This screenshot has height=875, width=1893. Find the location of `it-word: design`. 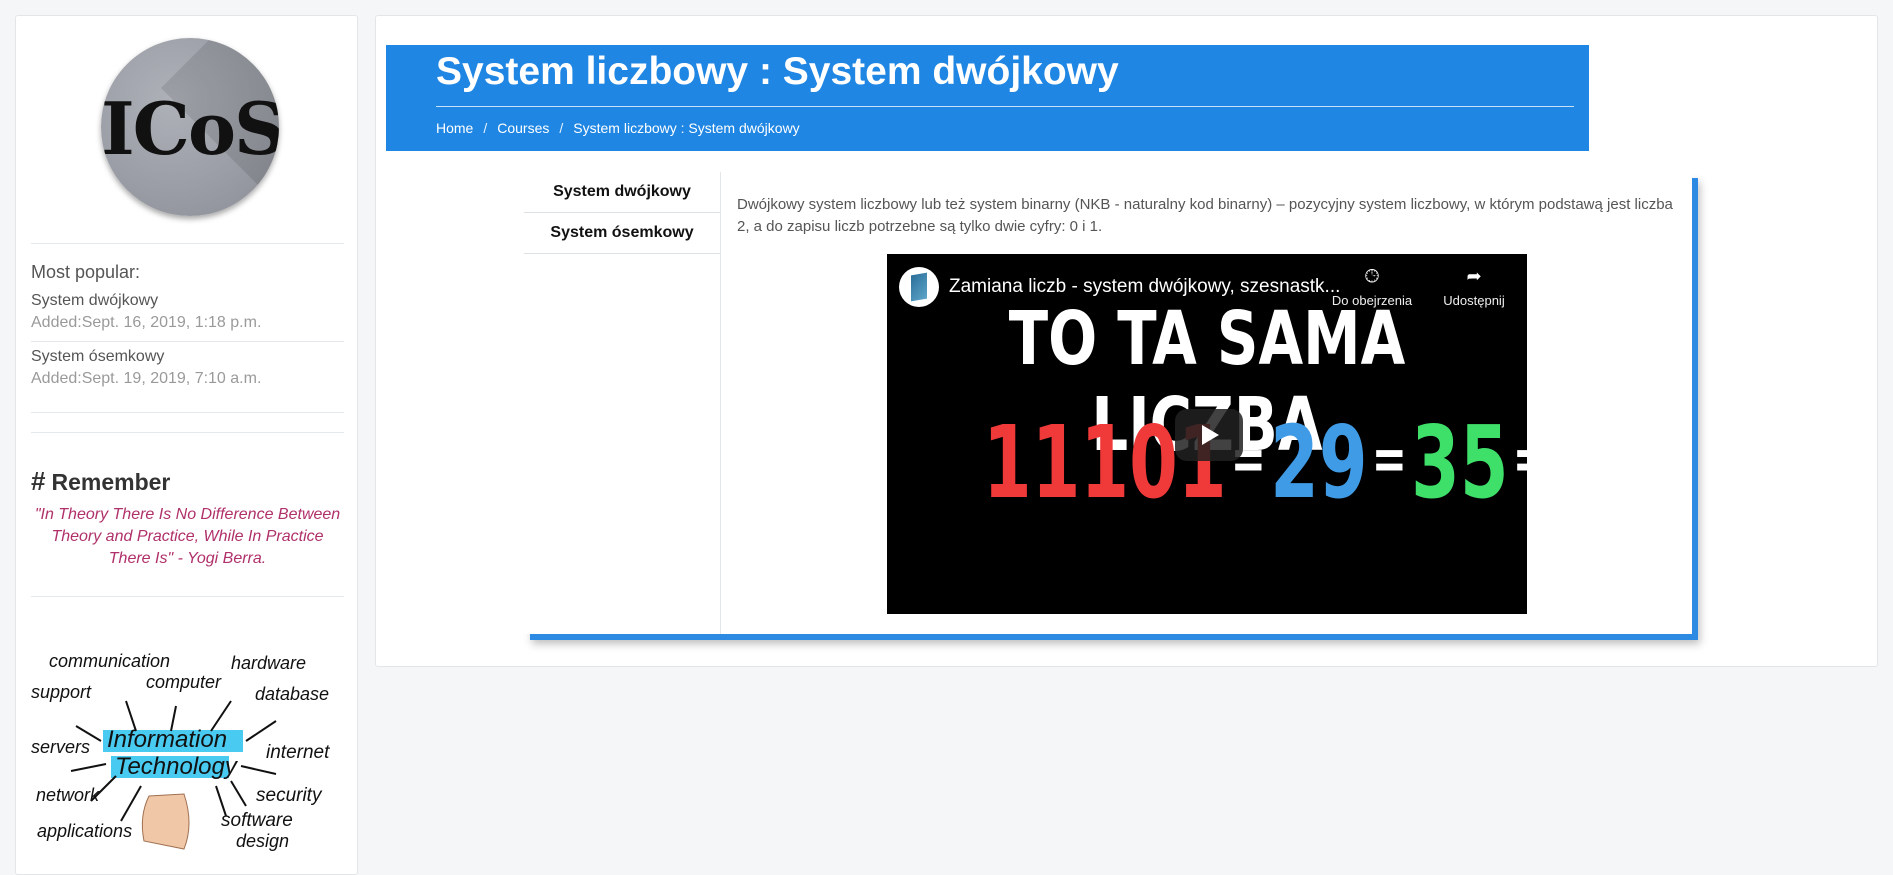

it-word: design is located at coordinates (262, 841).